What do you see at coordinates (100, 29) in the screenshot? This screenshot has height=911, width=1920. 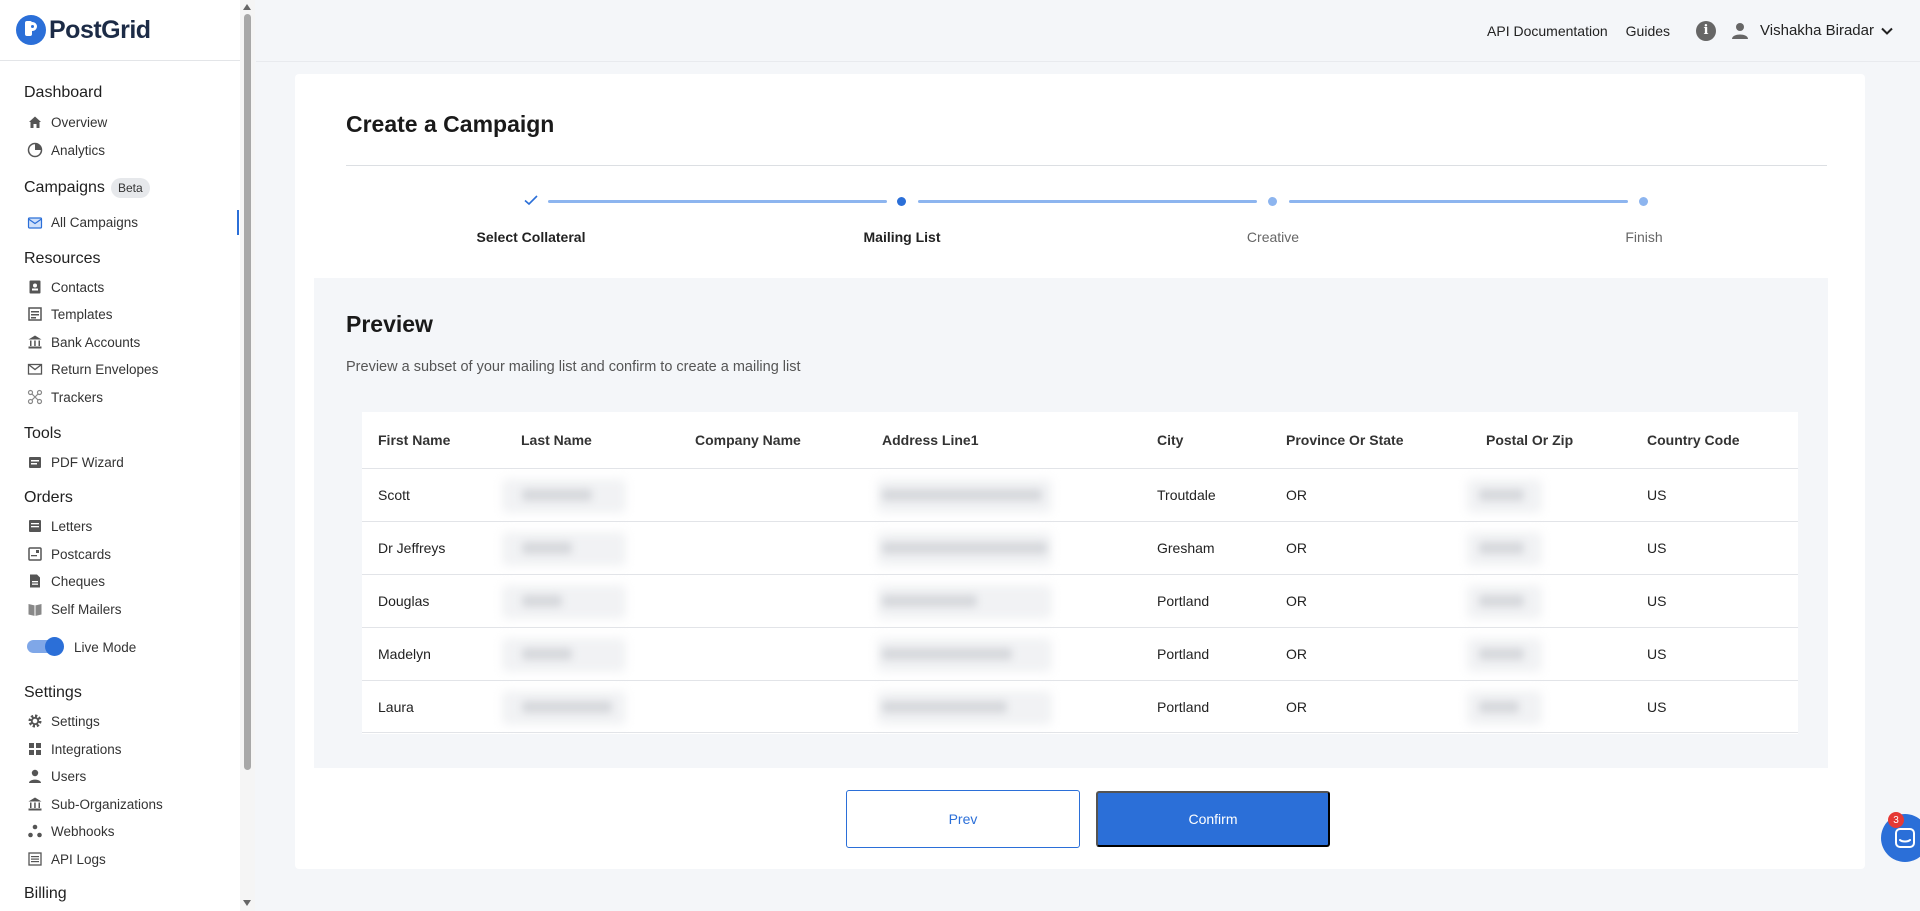 I see `brand-name: PostGrid` at bounding box center [100, 29].